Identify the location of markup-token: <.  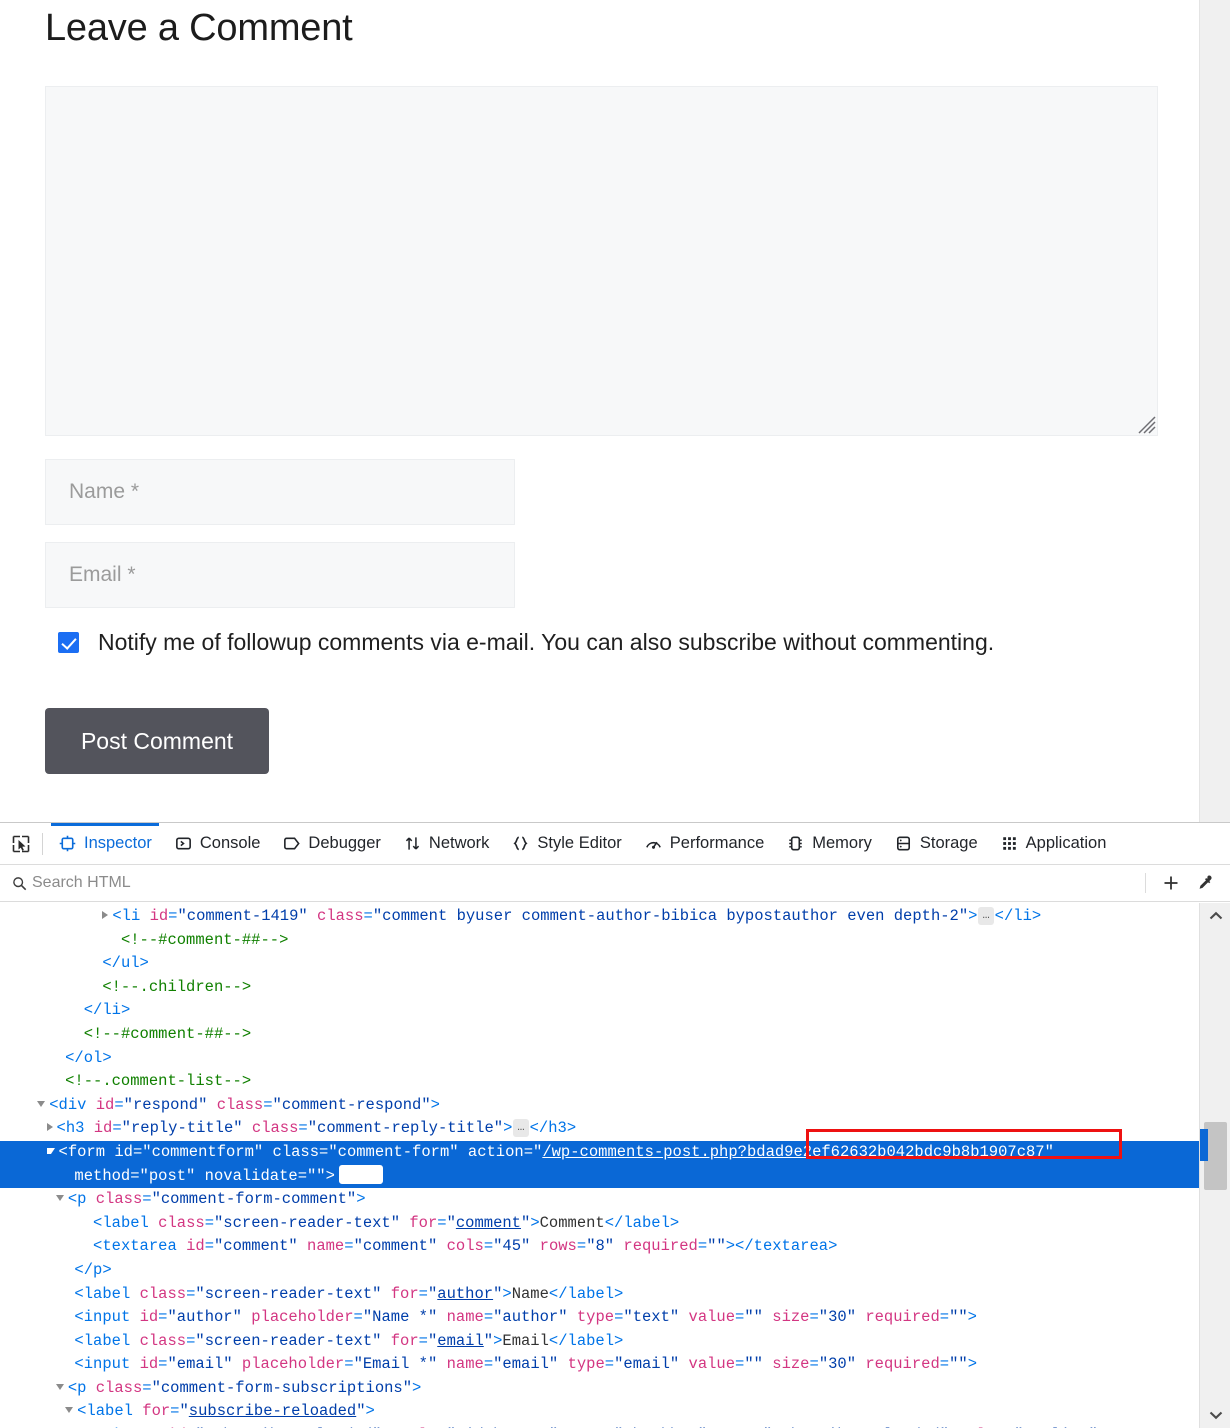
(79, 1317).